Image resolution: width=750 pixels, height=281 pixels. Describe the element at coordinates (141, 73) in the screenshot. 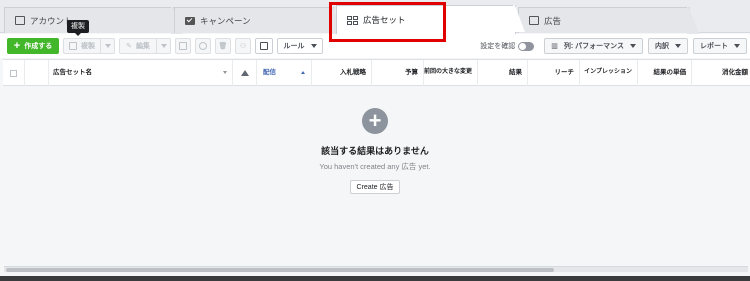

I see `column-adset-name: 広告セット名` at that location.